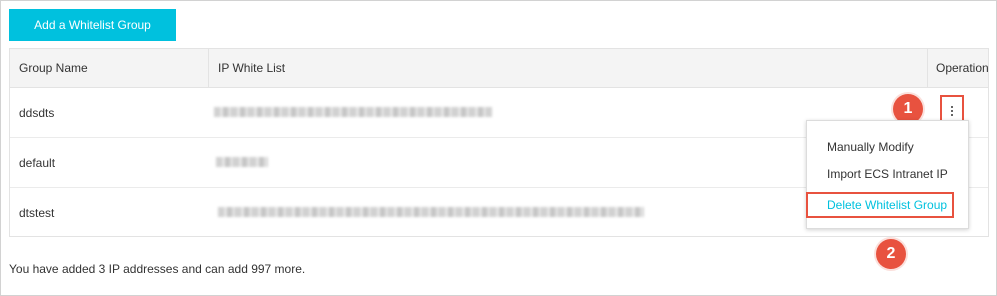 Image resolution: width=997 pixels, height=296 pixels. What do you see at coordinates (887, 147) in the screenshot?
I see `menu-item-manually-modify: Manually Modify` at bounding box center [887, 147].